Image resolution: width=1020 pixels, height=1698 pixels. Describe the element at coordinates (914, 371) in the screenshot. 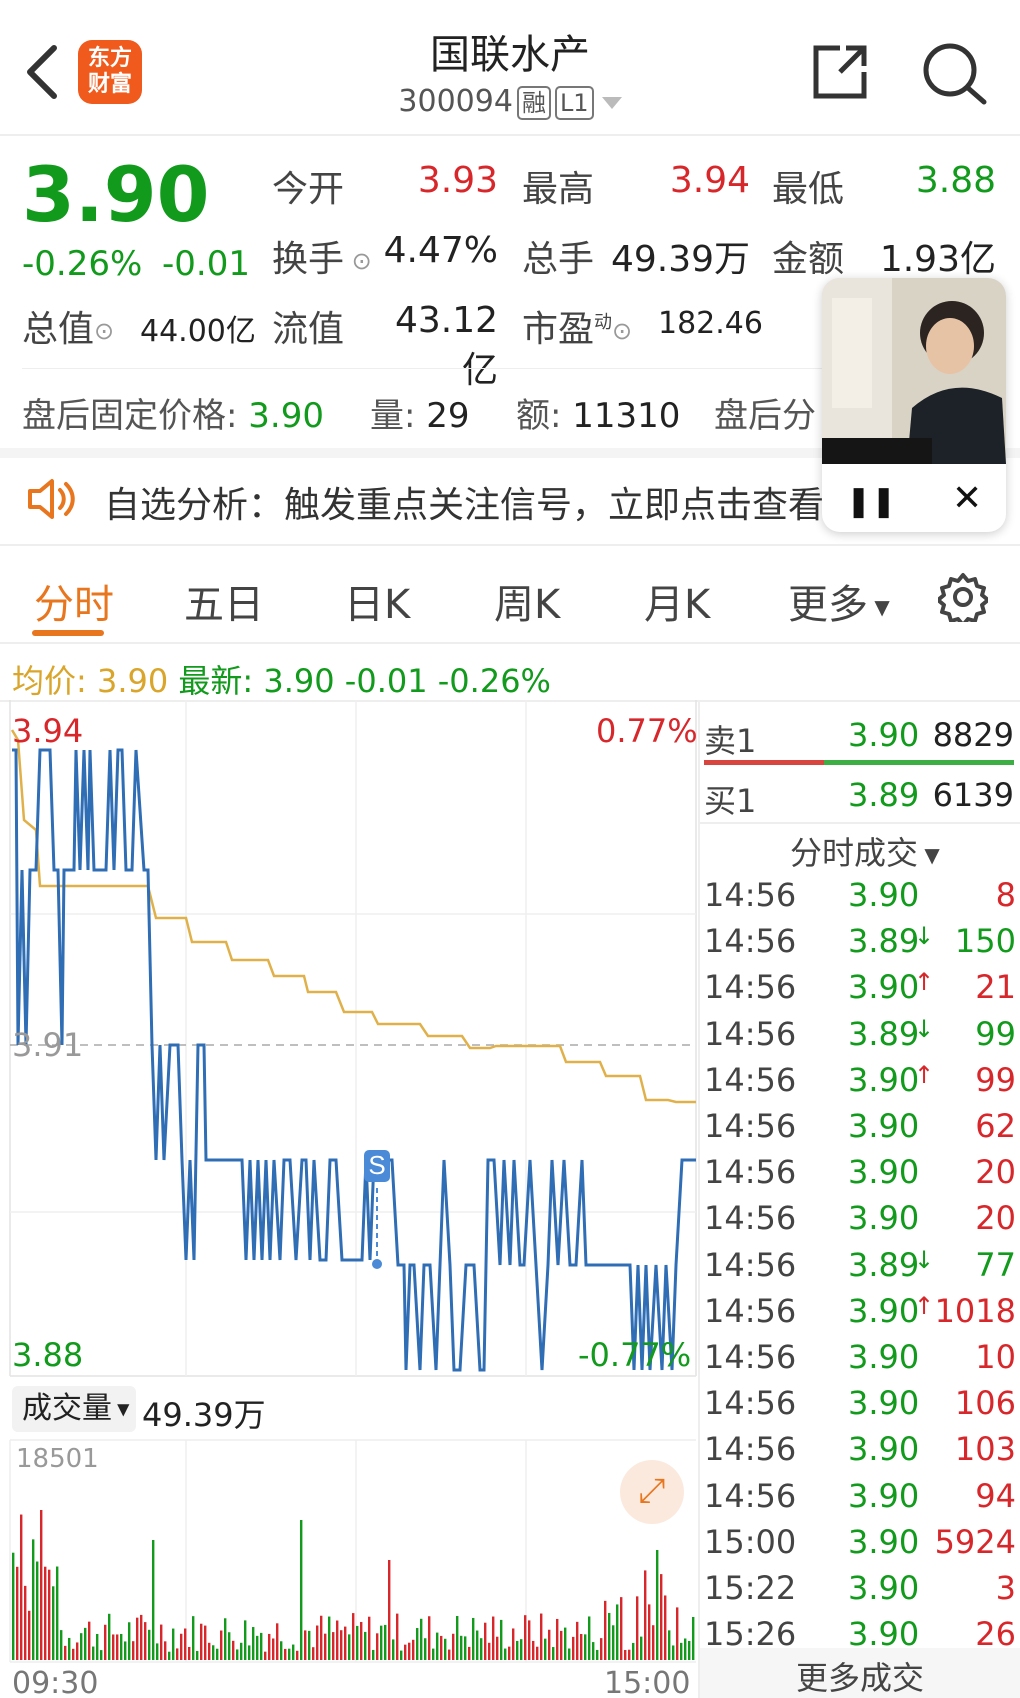

I see `video-thumbnail` at that location.